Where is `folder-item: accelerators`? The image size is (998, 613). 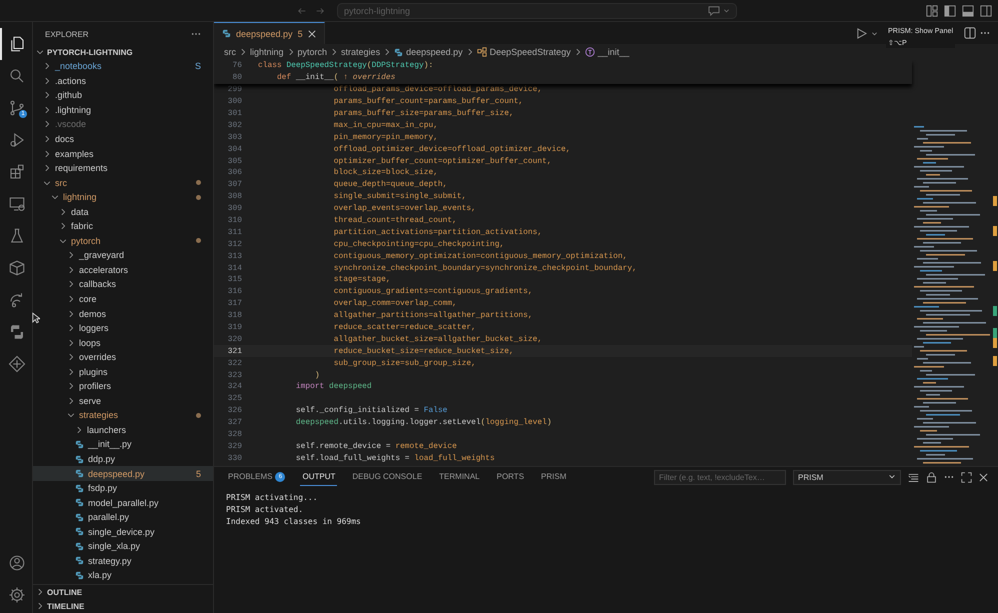
folder-item: accelerators is located at coordinates (123, 270).